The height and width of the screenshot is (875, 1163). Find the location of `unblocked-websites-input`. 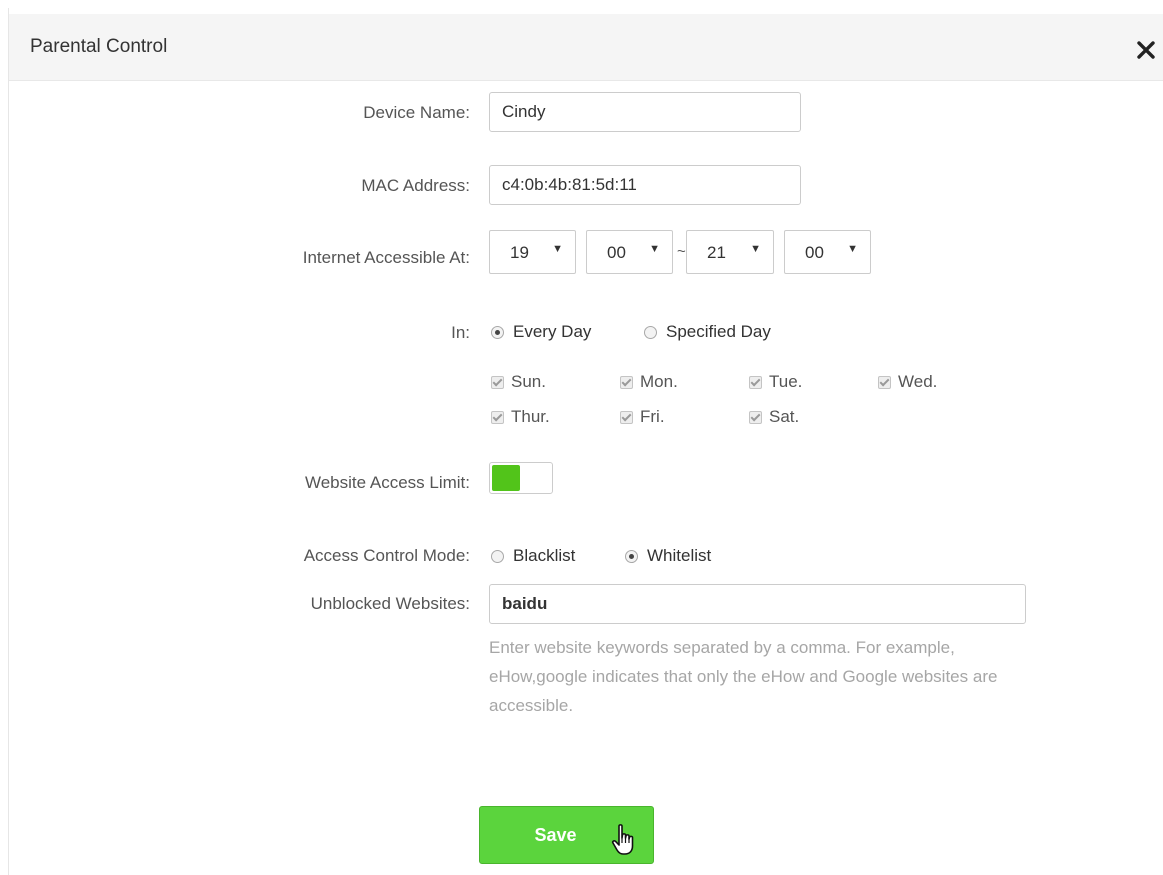

unblocked-websites-input is located at coordinates (757, 604).